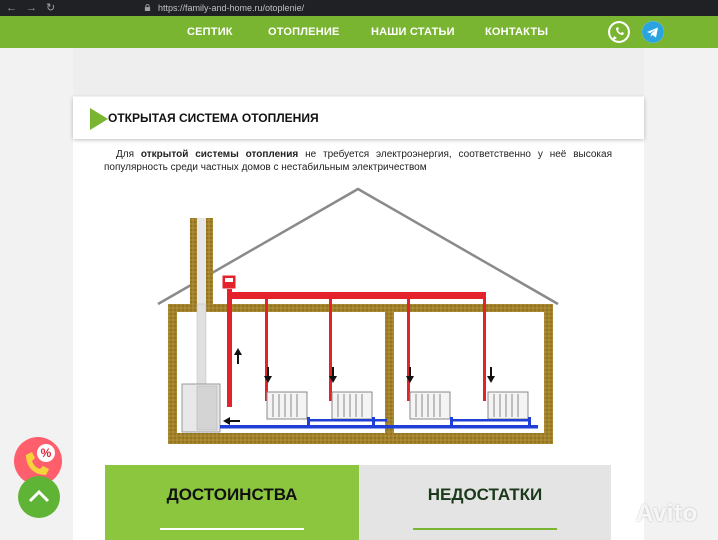 The width and height of the screenshot is (718, 540). Describe the element at coordinates (232, 529) in the screenshot. I see `pros-underline` at that location.